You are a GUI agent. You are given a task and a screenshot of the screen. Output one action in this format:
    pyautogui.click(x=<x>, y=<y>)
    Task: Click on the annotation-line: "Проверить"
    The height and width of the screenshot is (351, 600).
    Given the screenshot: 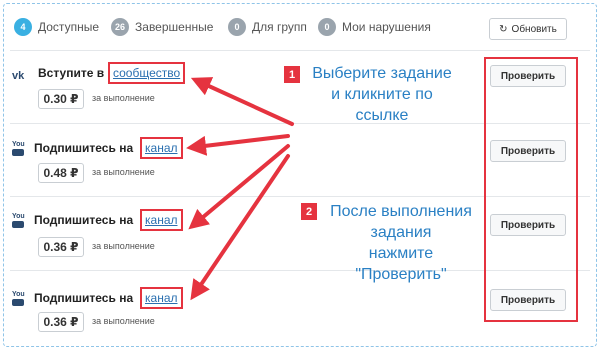 What is the action you would take?
    pyautogui.click(x=401, y=274)
    